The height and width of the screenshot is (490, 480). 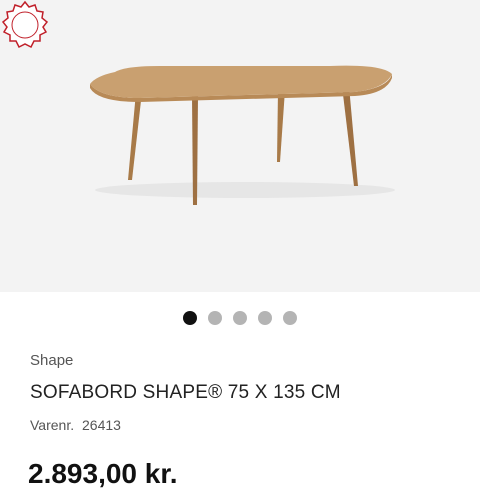 What do you see at coordinates (51, 360) in the screenshot?
I see `product-brand: Shape` at bounding box center [51, 360].